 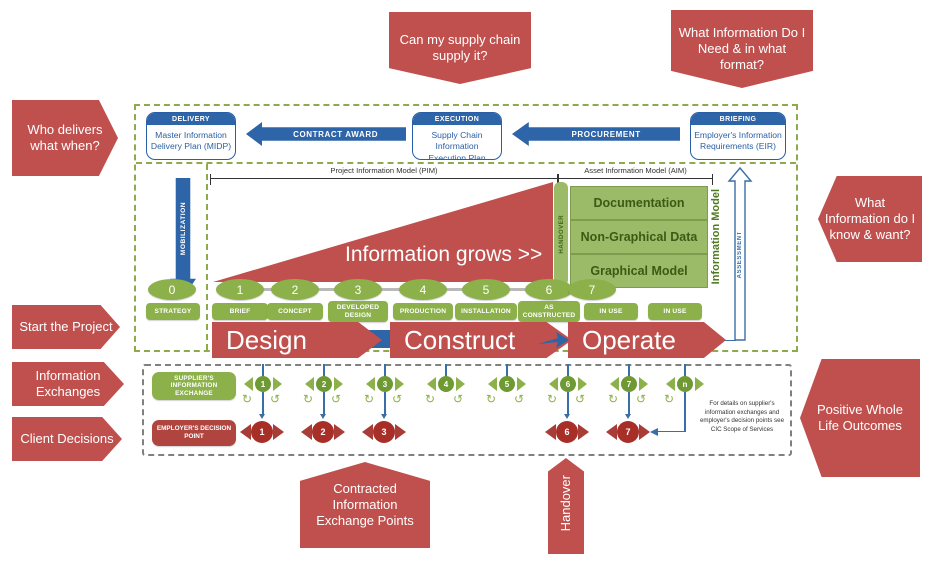 I want to click on arrow-mobilization-label: MOBILIZATION, so click(x=183, y=228).